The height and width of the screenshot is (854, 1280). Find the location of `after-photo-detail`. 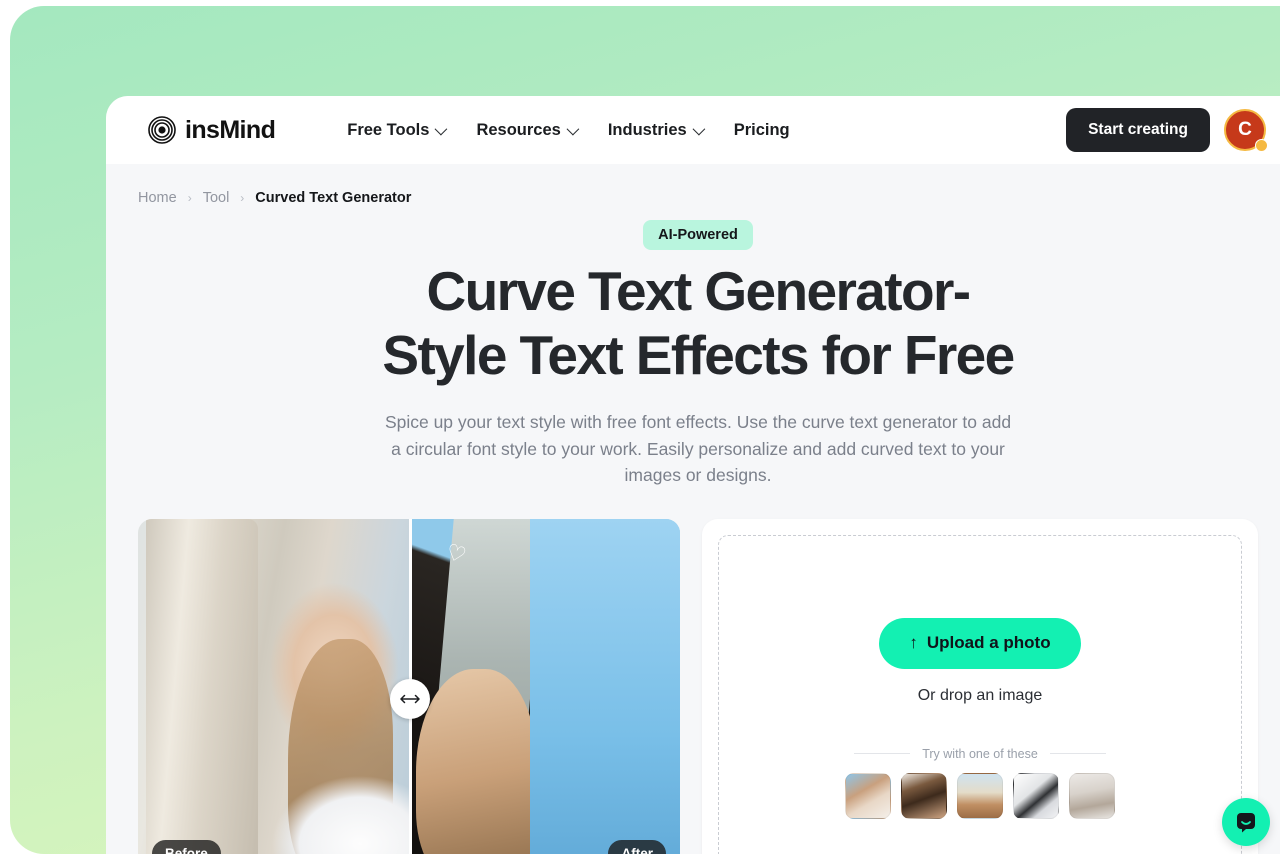

after-photo-detail is located at coordinates (476, 761).